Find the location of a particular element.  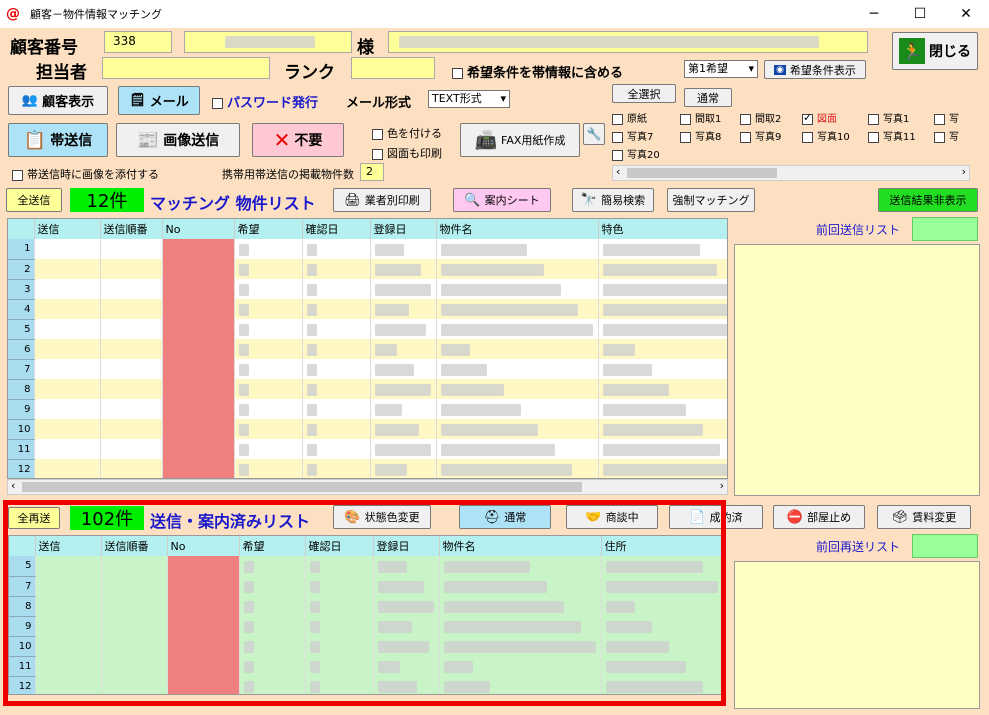

force-match-button: 強制マッチング is located at coordinates (711, 200).